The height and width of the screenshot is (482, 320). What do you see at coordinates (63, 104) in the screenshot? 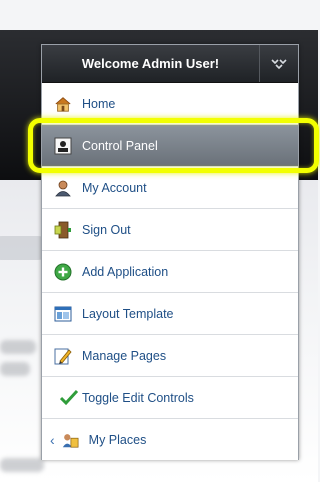
I see `home-icon` at bounding box center [63, 104].